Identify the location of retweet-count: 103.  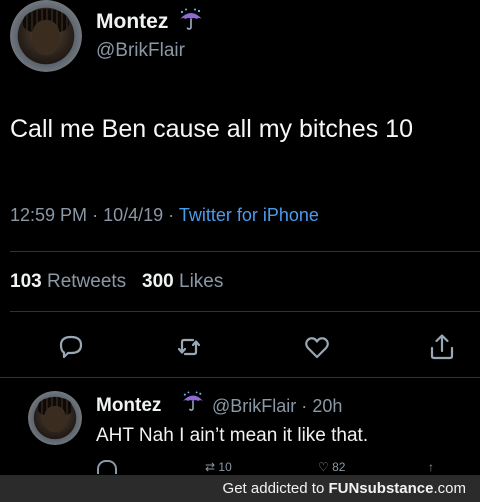
(26, 281).